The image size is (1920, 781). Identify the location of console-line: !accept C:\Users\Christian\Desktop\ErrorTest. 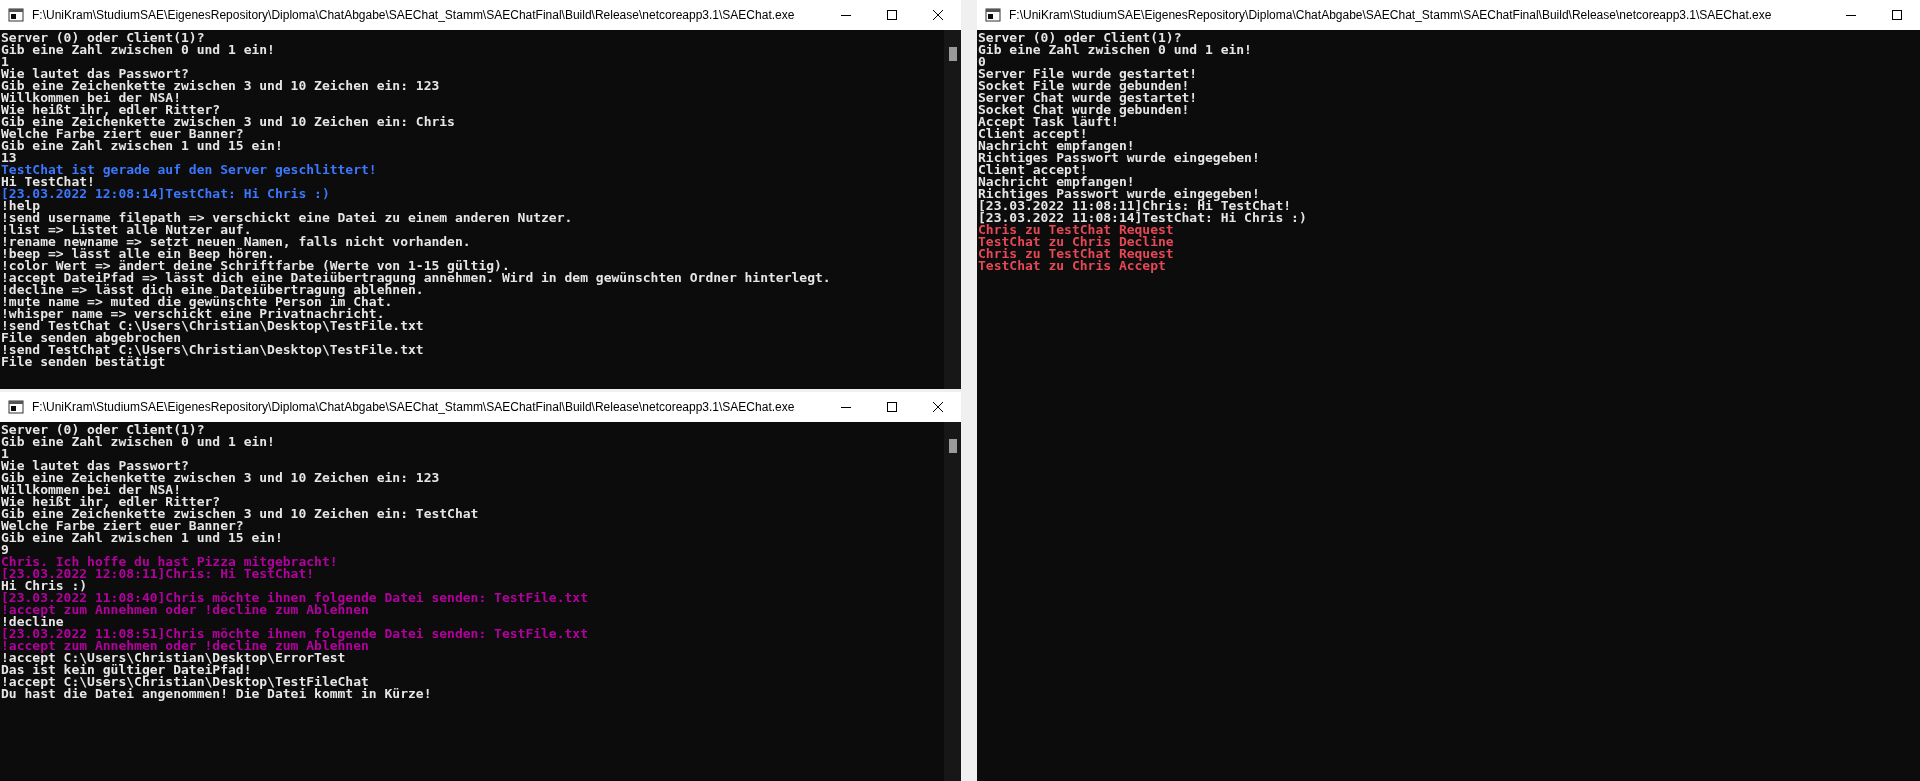
(173, 658).